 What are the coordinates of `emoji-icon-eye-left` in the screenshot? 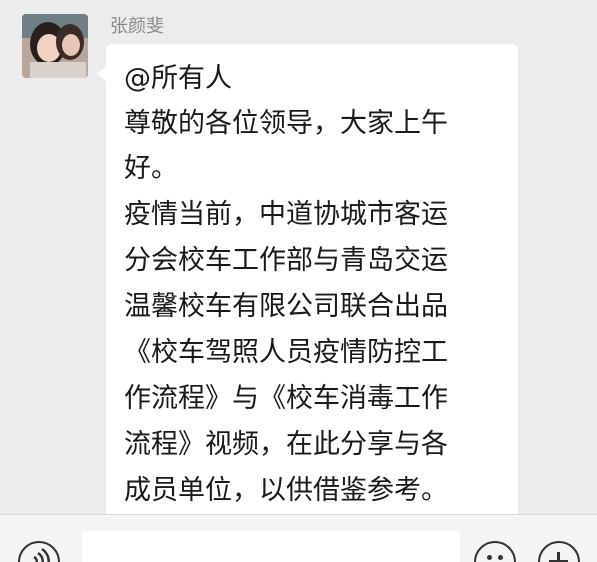 It's located at (489, 557).